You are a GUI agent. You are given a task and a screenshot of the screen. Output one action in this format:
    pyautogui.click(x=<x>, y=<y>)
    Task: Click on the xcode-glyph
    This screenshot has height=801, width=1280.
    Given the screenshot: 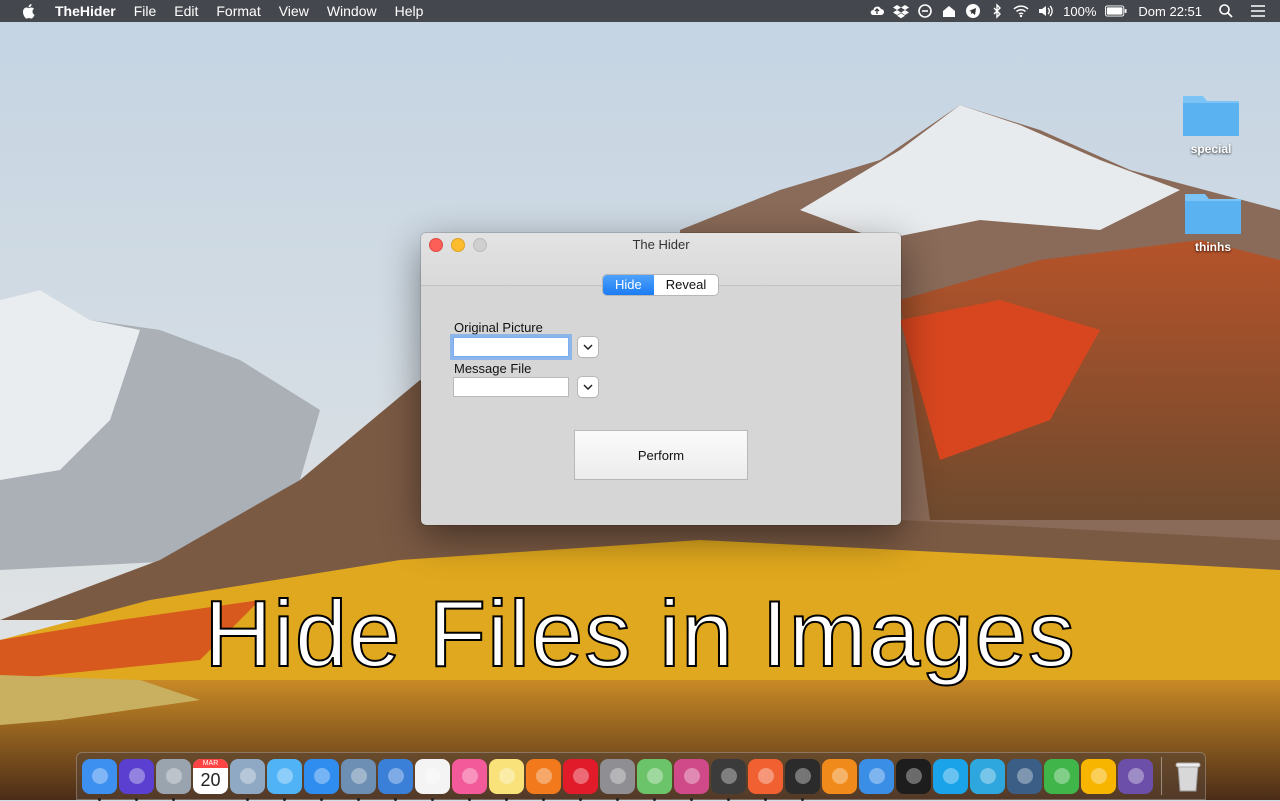 What is the action you would take?
    pyautogui.click(x=876, y=776)
    